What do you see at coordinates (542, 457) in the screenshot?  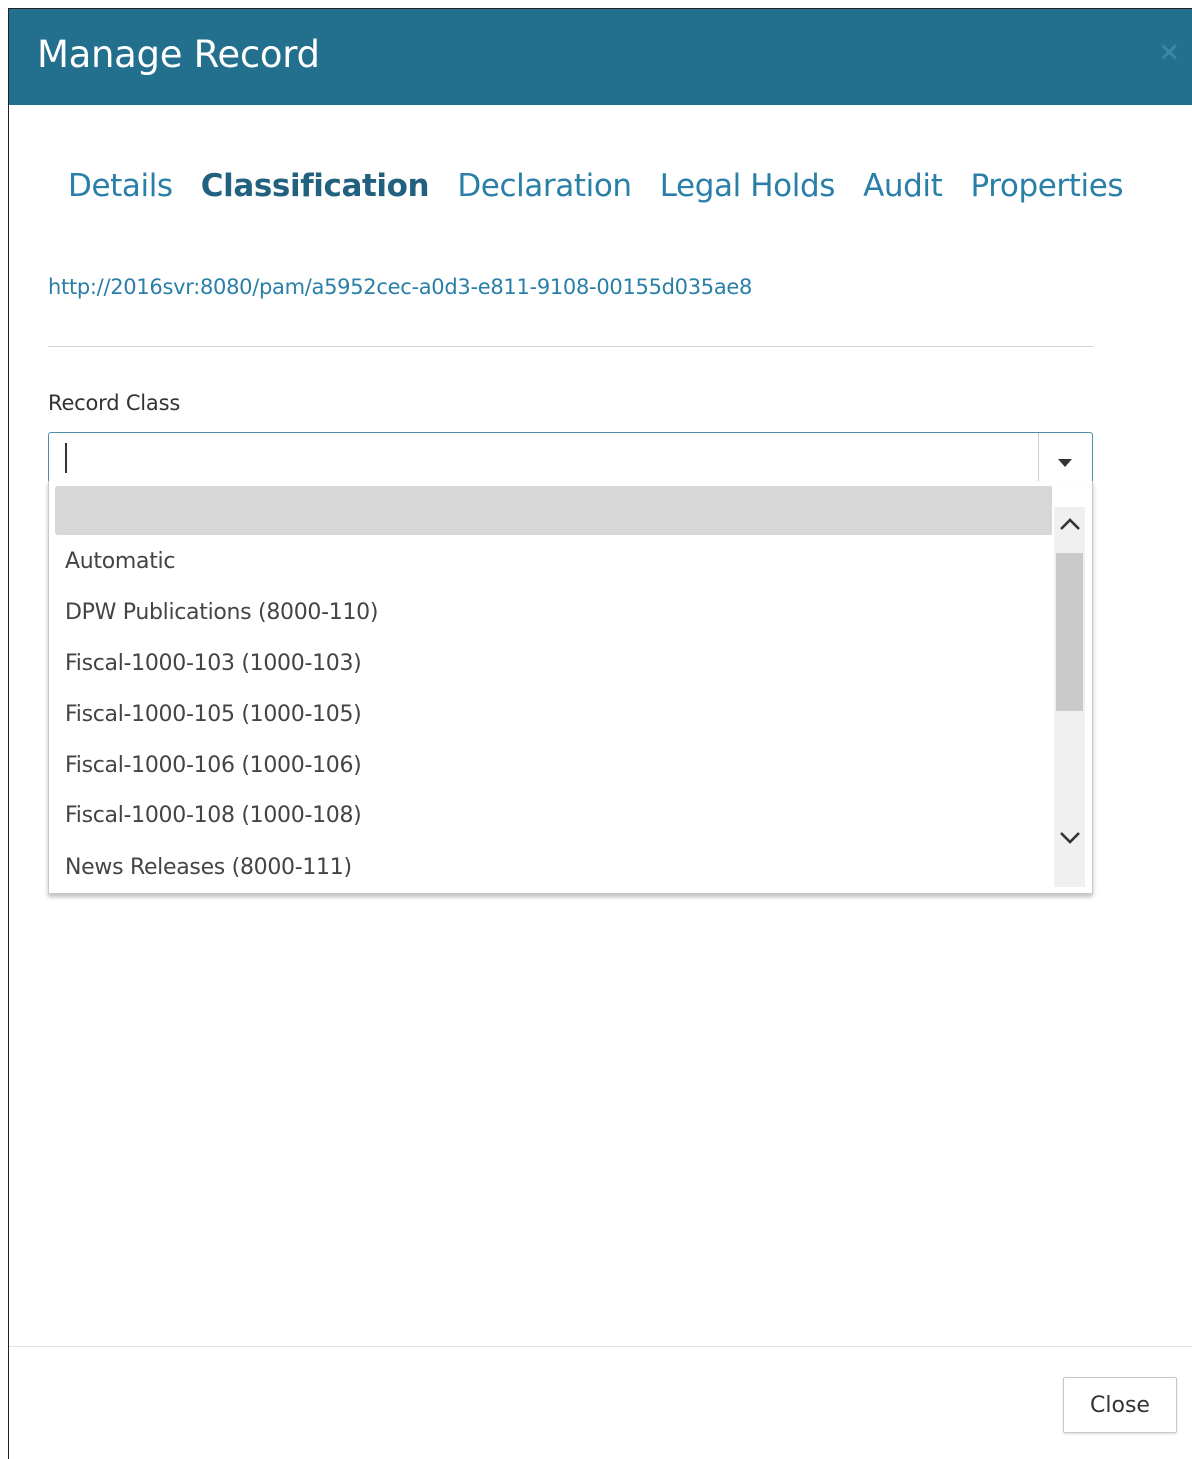 I see `record-class-input` at bounding box center [542, 457].